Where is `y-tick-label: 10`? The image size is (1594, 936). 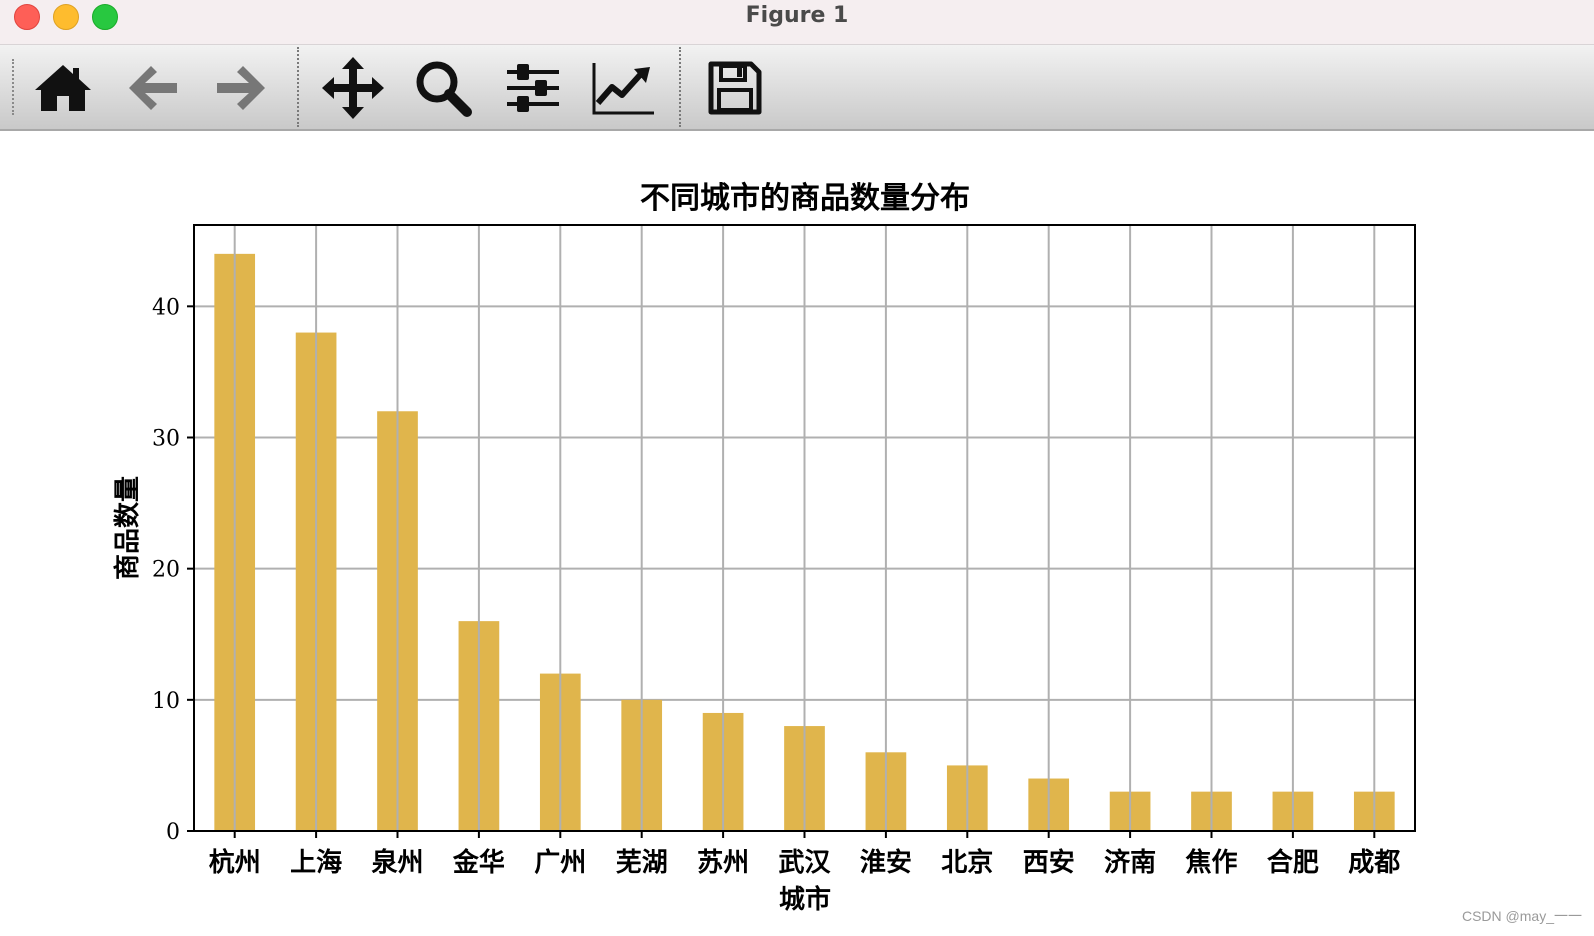
y-tick-label: 10 is located at coordinates (166, 701).